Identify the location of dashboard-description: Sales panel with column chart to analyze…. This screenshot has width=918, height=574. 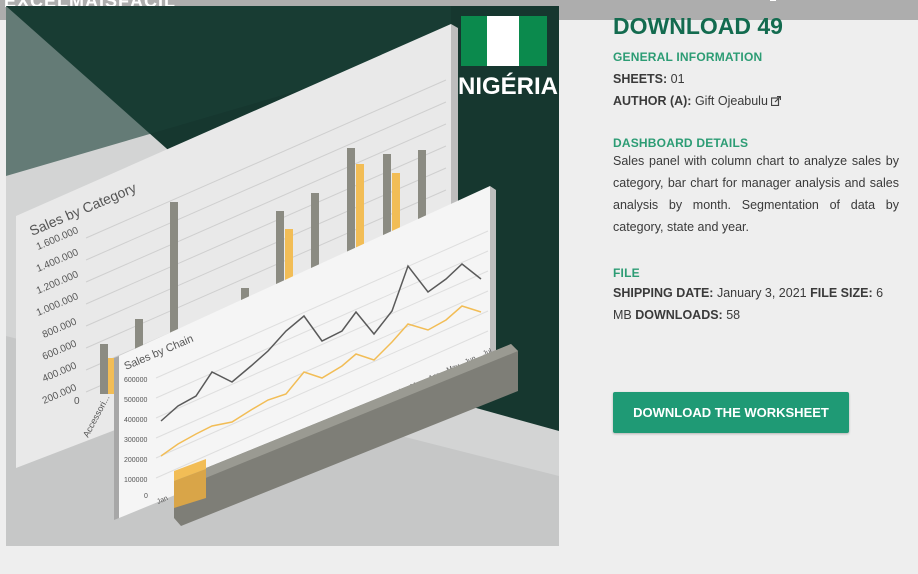
(756, 194).